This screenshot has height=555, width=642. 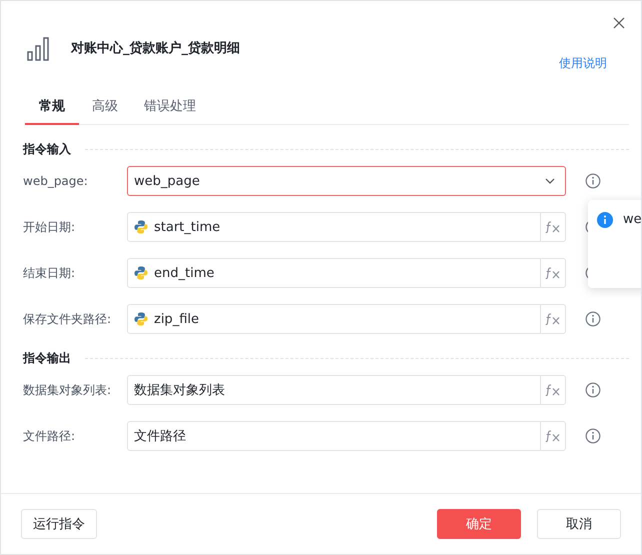 What do you see at coordinates (632, 219) in the screenshot?
I see `popover-text: we` at bounding box center [632, 219].